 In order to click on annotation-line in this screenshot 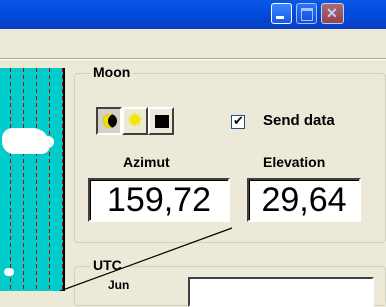, I will do `click(146, 259)`.